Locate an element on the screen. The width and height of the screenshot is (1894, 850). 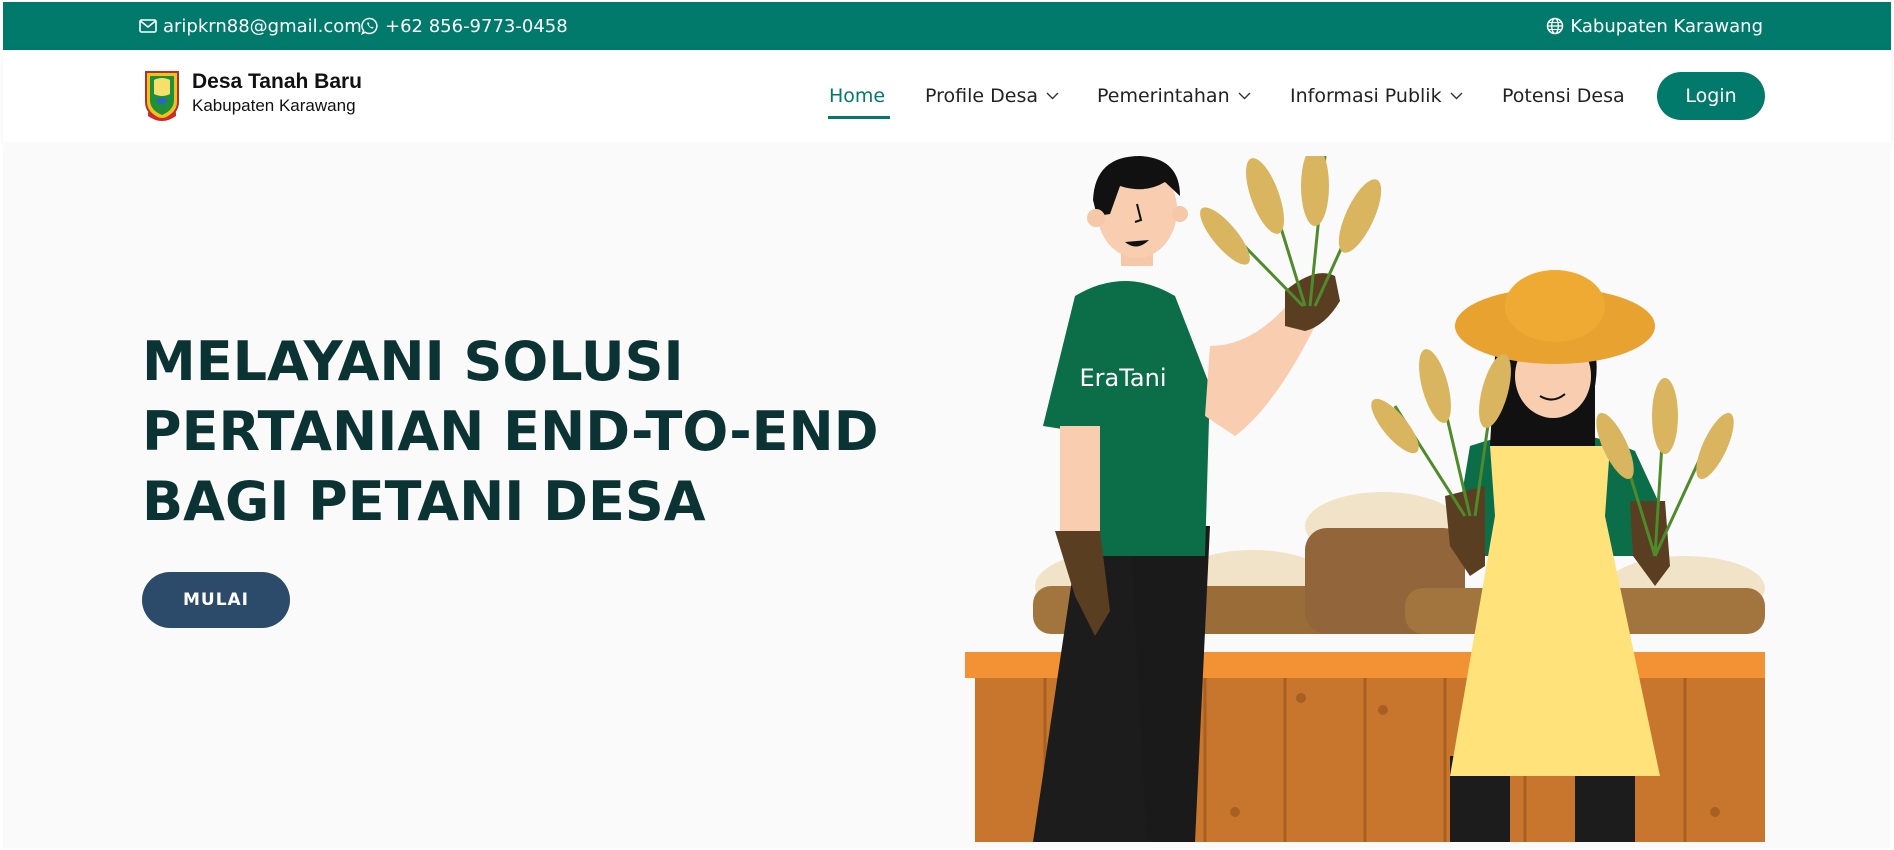
region-link: Kabupaten Karawang is located at coordinates (1654, 26).